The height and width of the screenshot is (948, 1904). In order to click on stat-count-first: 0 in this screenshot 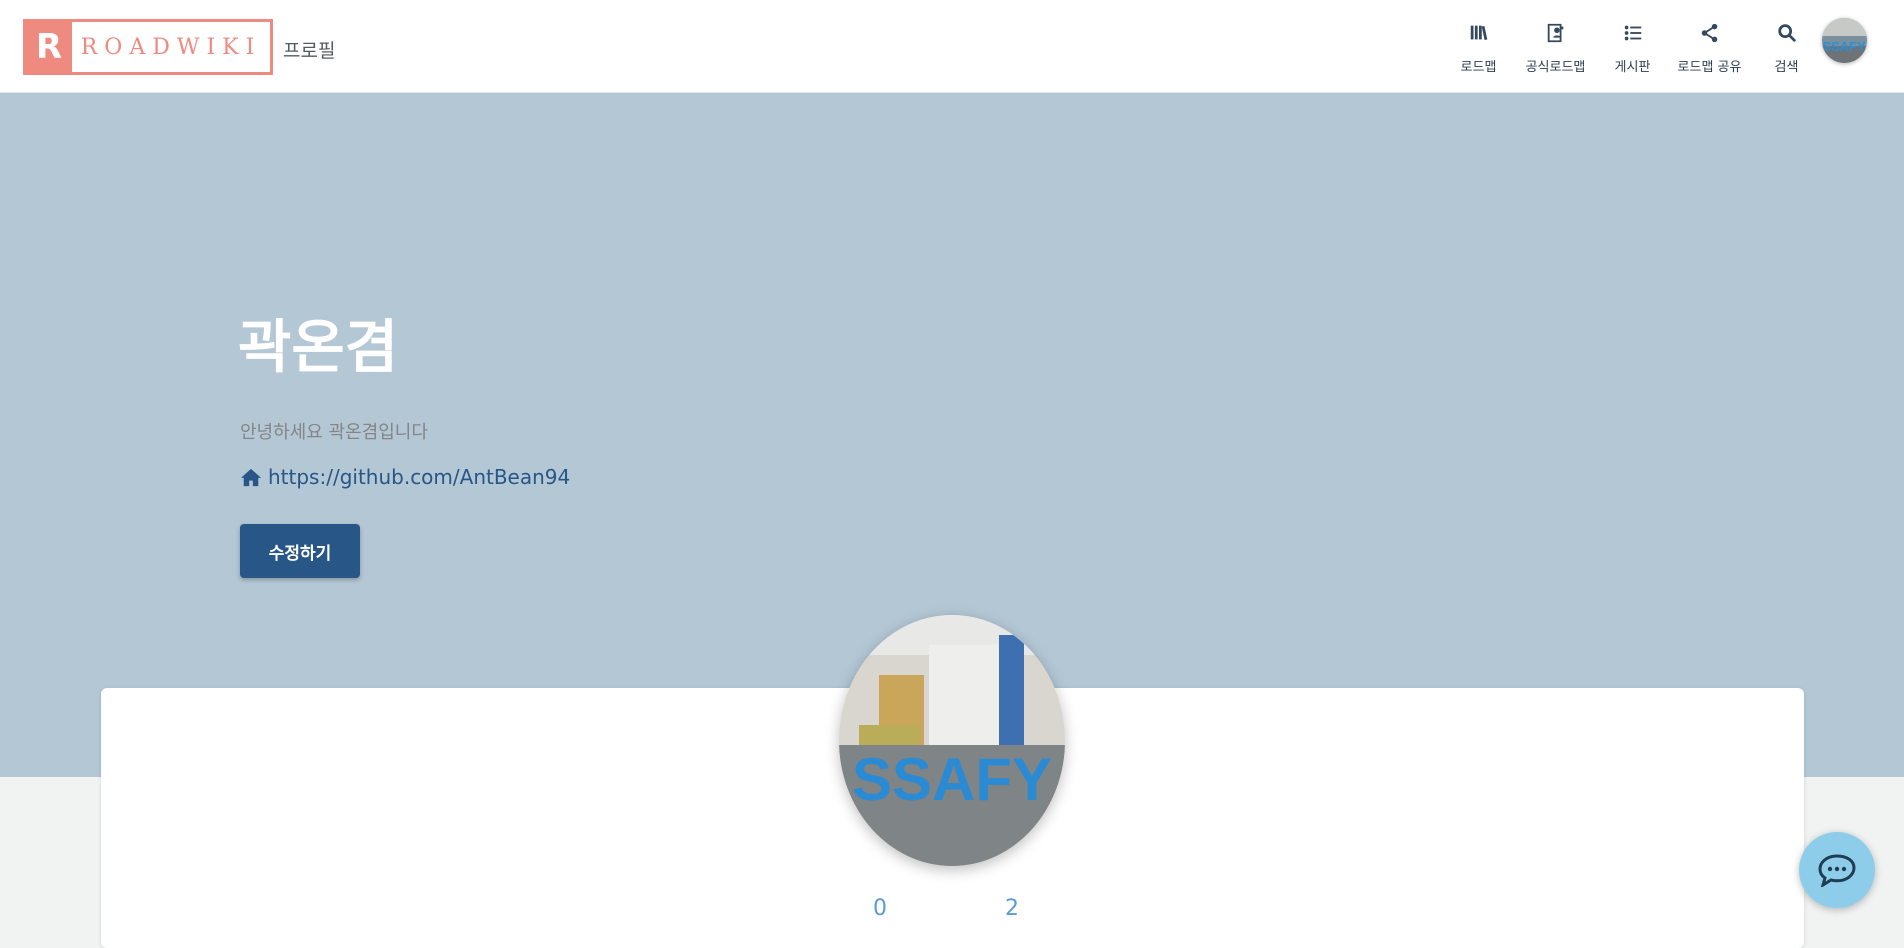, I will do `click(880, 908)`.